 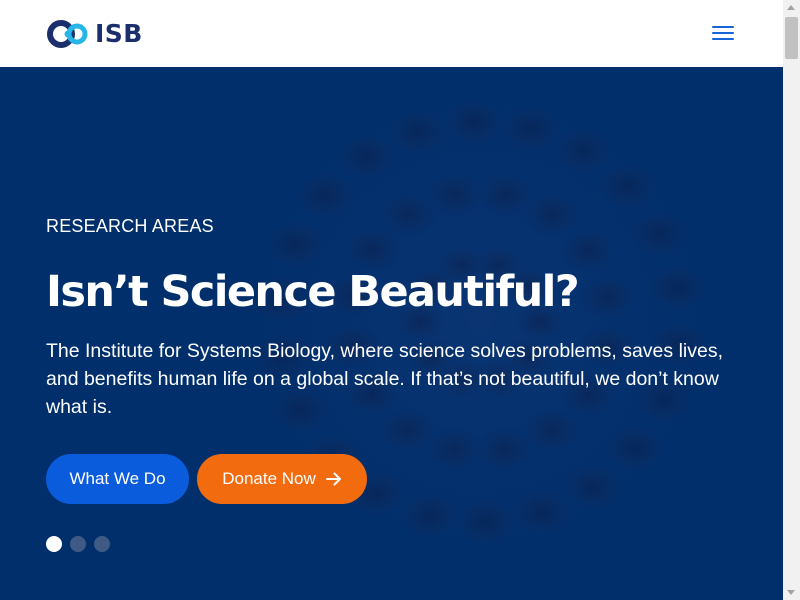 What do you see at coordinates (791, 592) in the screenshot?
I see `scroll-down-arrow-icon` at bounding box center [791, 592].